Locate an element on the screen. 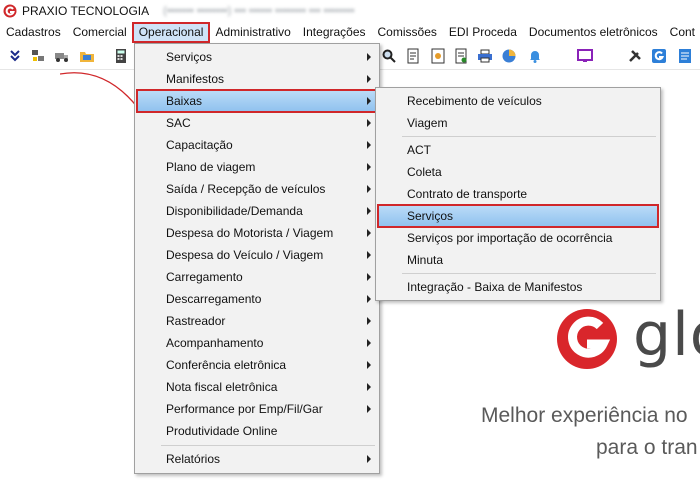  tagline-line-2: para o tran is located at coordinates (647, 447).